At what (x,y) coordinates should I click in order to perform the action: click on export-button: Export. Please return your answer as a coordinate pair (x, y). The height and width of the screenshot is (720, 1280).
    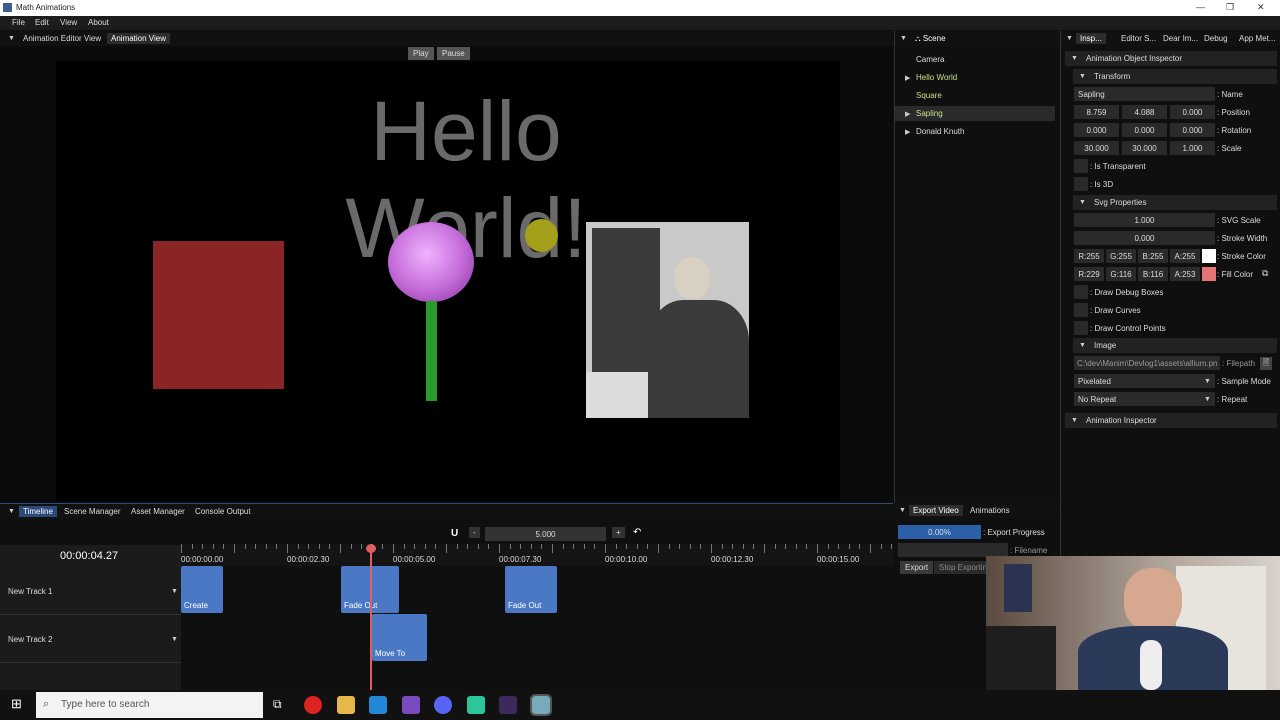
    Looking at the image, I should click on (917, 567).